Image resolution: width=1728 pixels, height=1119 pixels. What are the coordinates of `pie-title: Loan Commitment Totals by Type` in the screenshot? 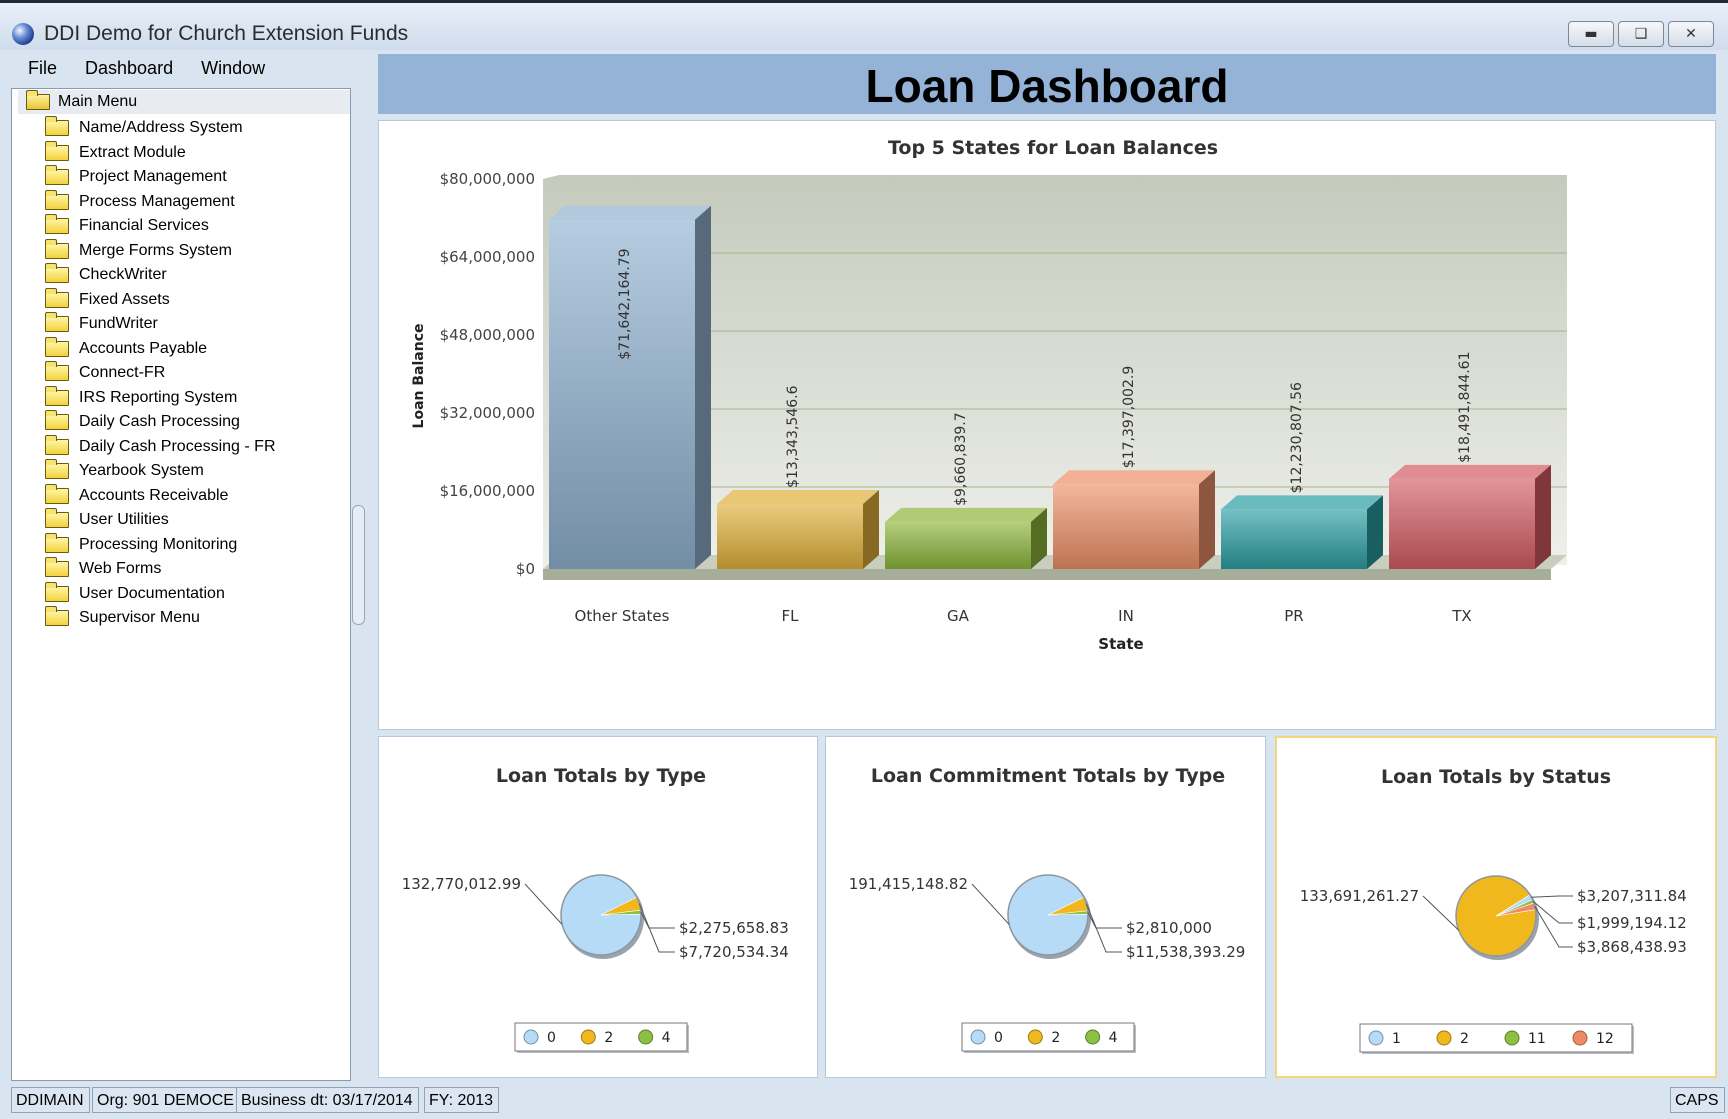 It's located at (1048, 776).